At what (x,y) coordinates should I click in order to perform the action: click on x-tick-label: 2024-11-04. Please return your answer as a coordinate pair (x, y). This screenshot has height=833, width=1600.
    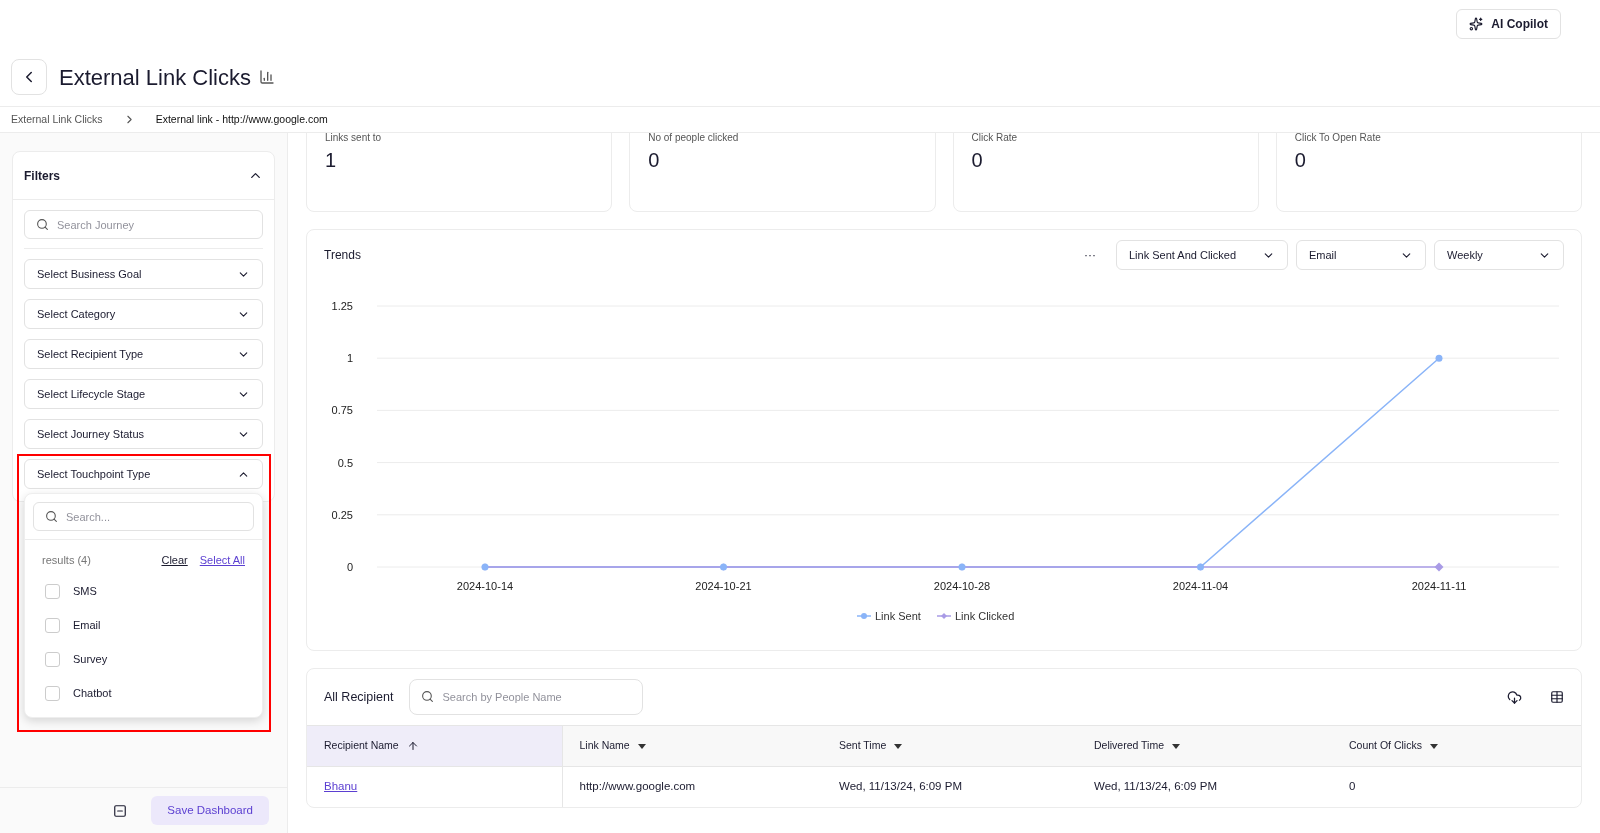
    Looking at the image, I should click on (1200, 586).